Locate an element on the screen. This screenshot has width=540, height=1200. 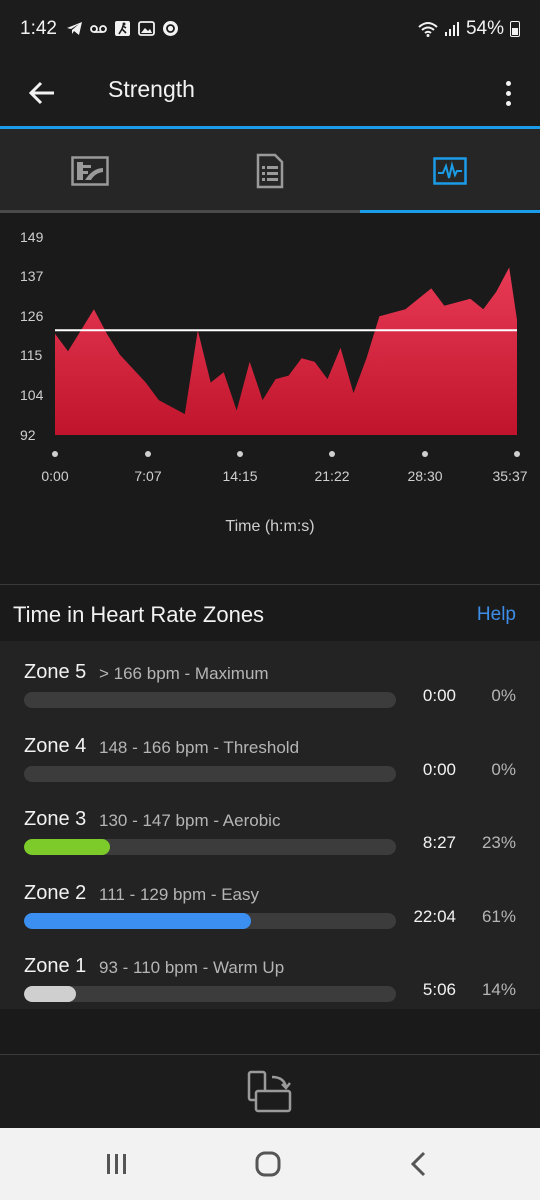
y-tick-label: 92 is located at coordinates (28, 435).